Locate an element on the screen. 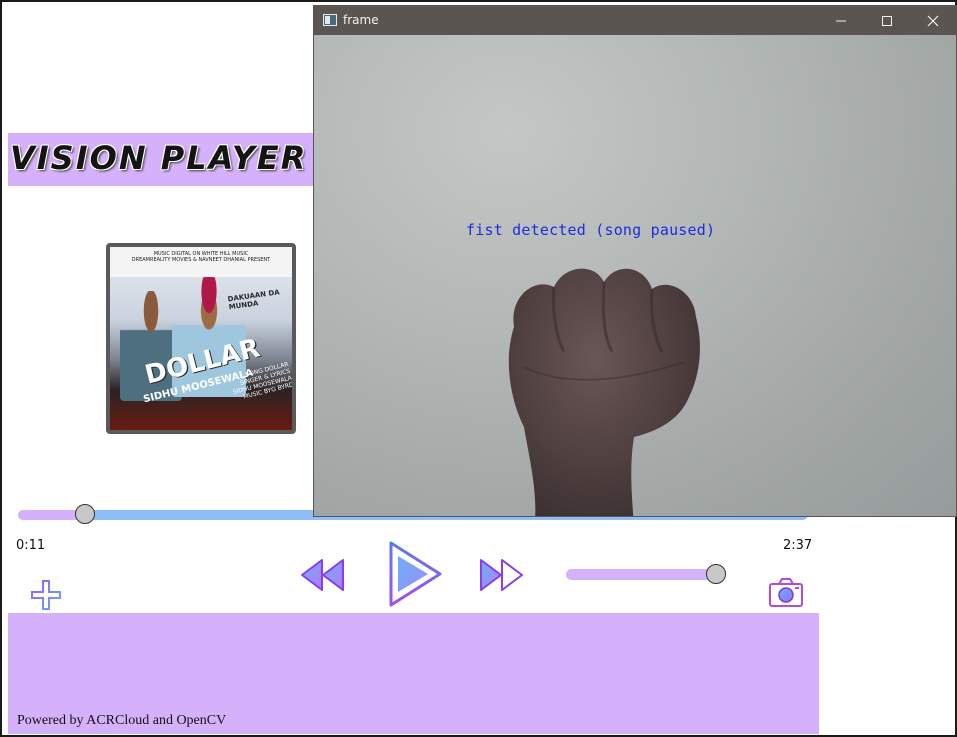 Image resolution: width=957 pixels, height=737 pixels. camera-window-titlebar: frame is located at coordinates (635, 20).